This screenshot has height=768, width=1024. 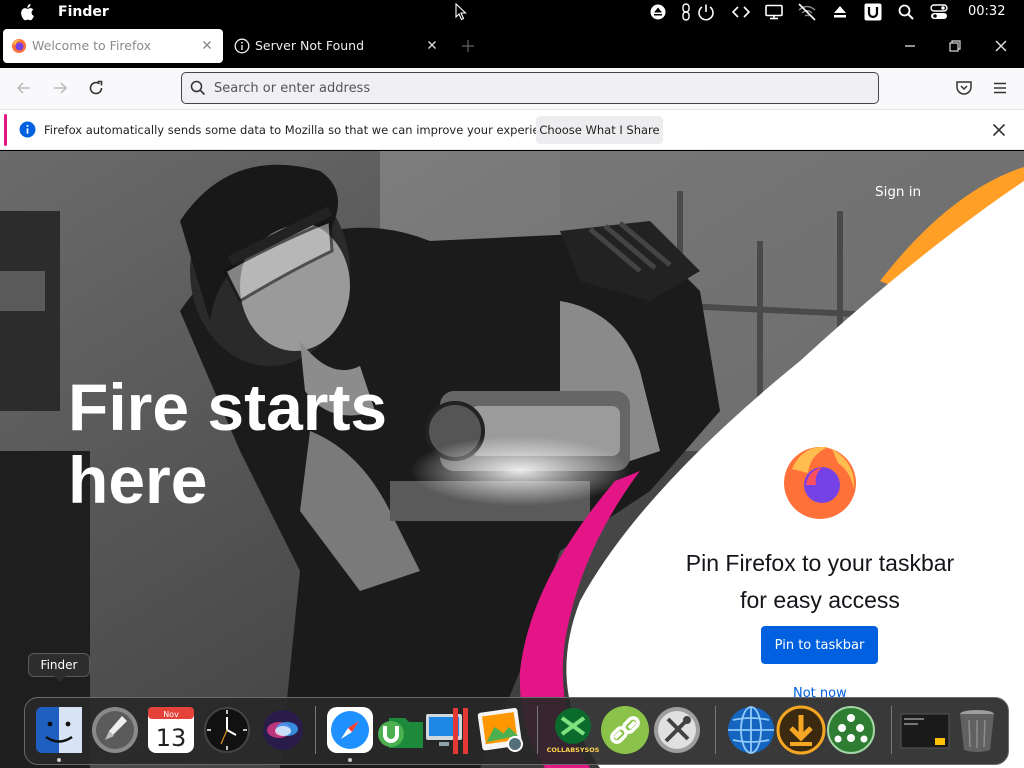 I want to click on mouse-cursor-icon, so click(x=461, y=12).